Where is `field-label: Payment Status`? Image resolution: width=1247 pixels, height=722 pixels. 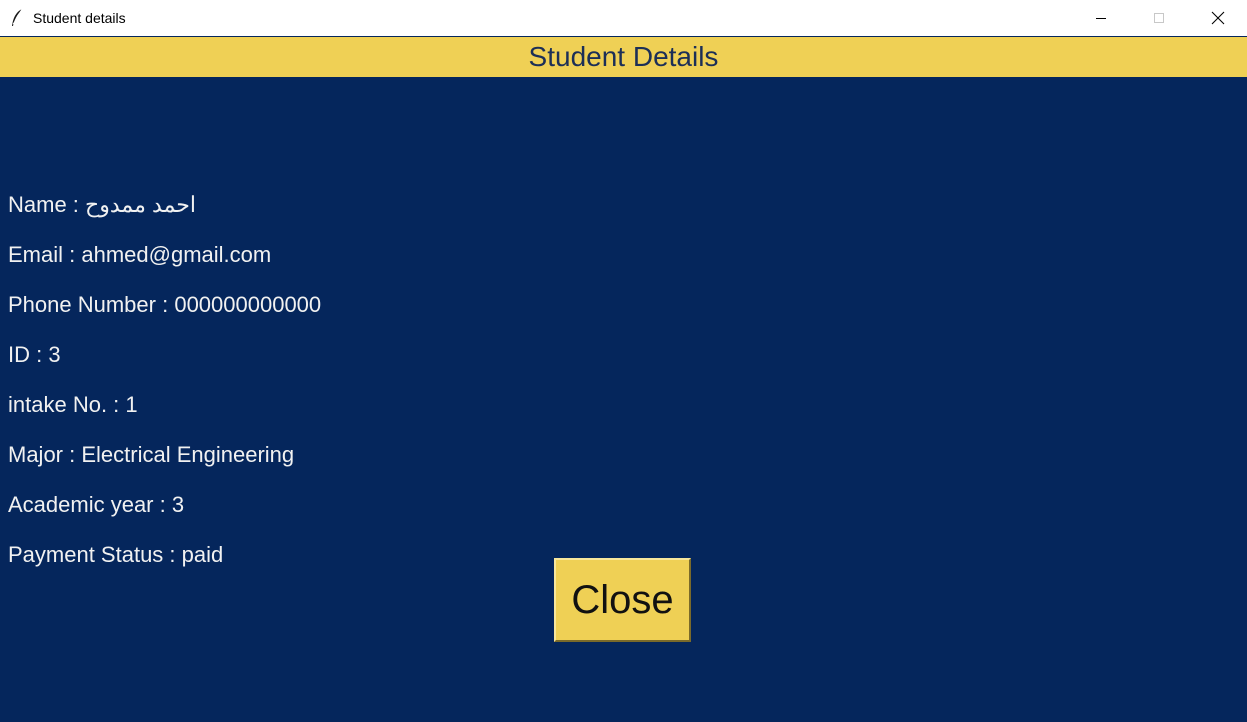
field-label: Payment Status is located at coordinates (86, 554).